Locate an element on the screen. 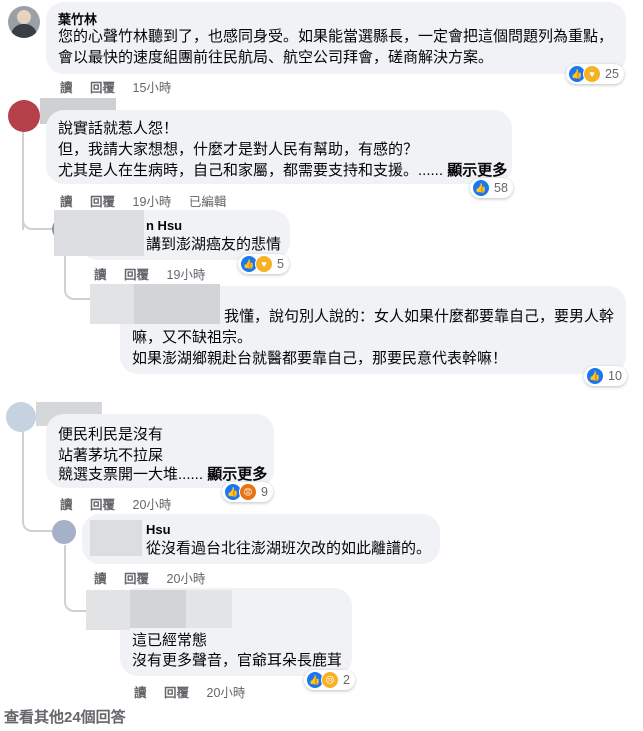  reaction-count: 58 is located at coordinates (501, 188).